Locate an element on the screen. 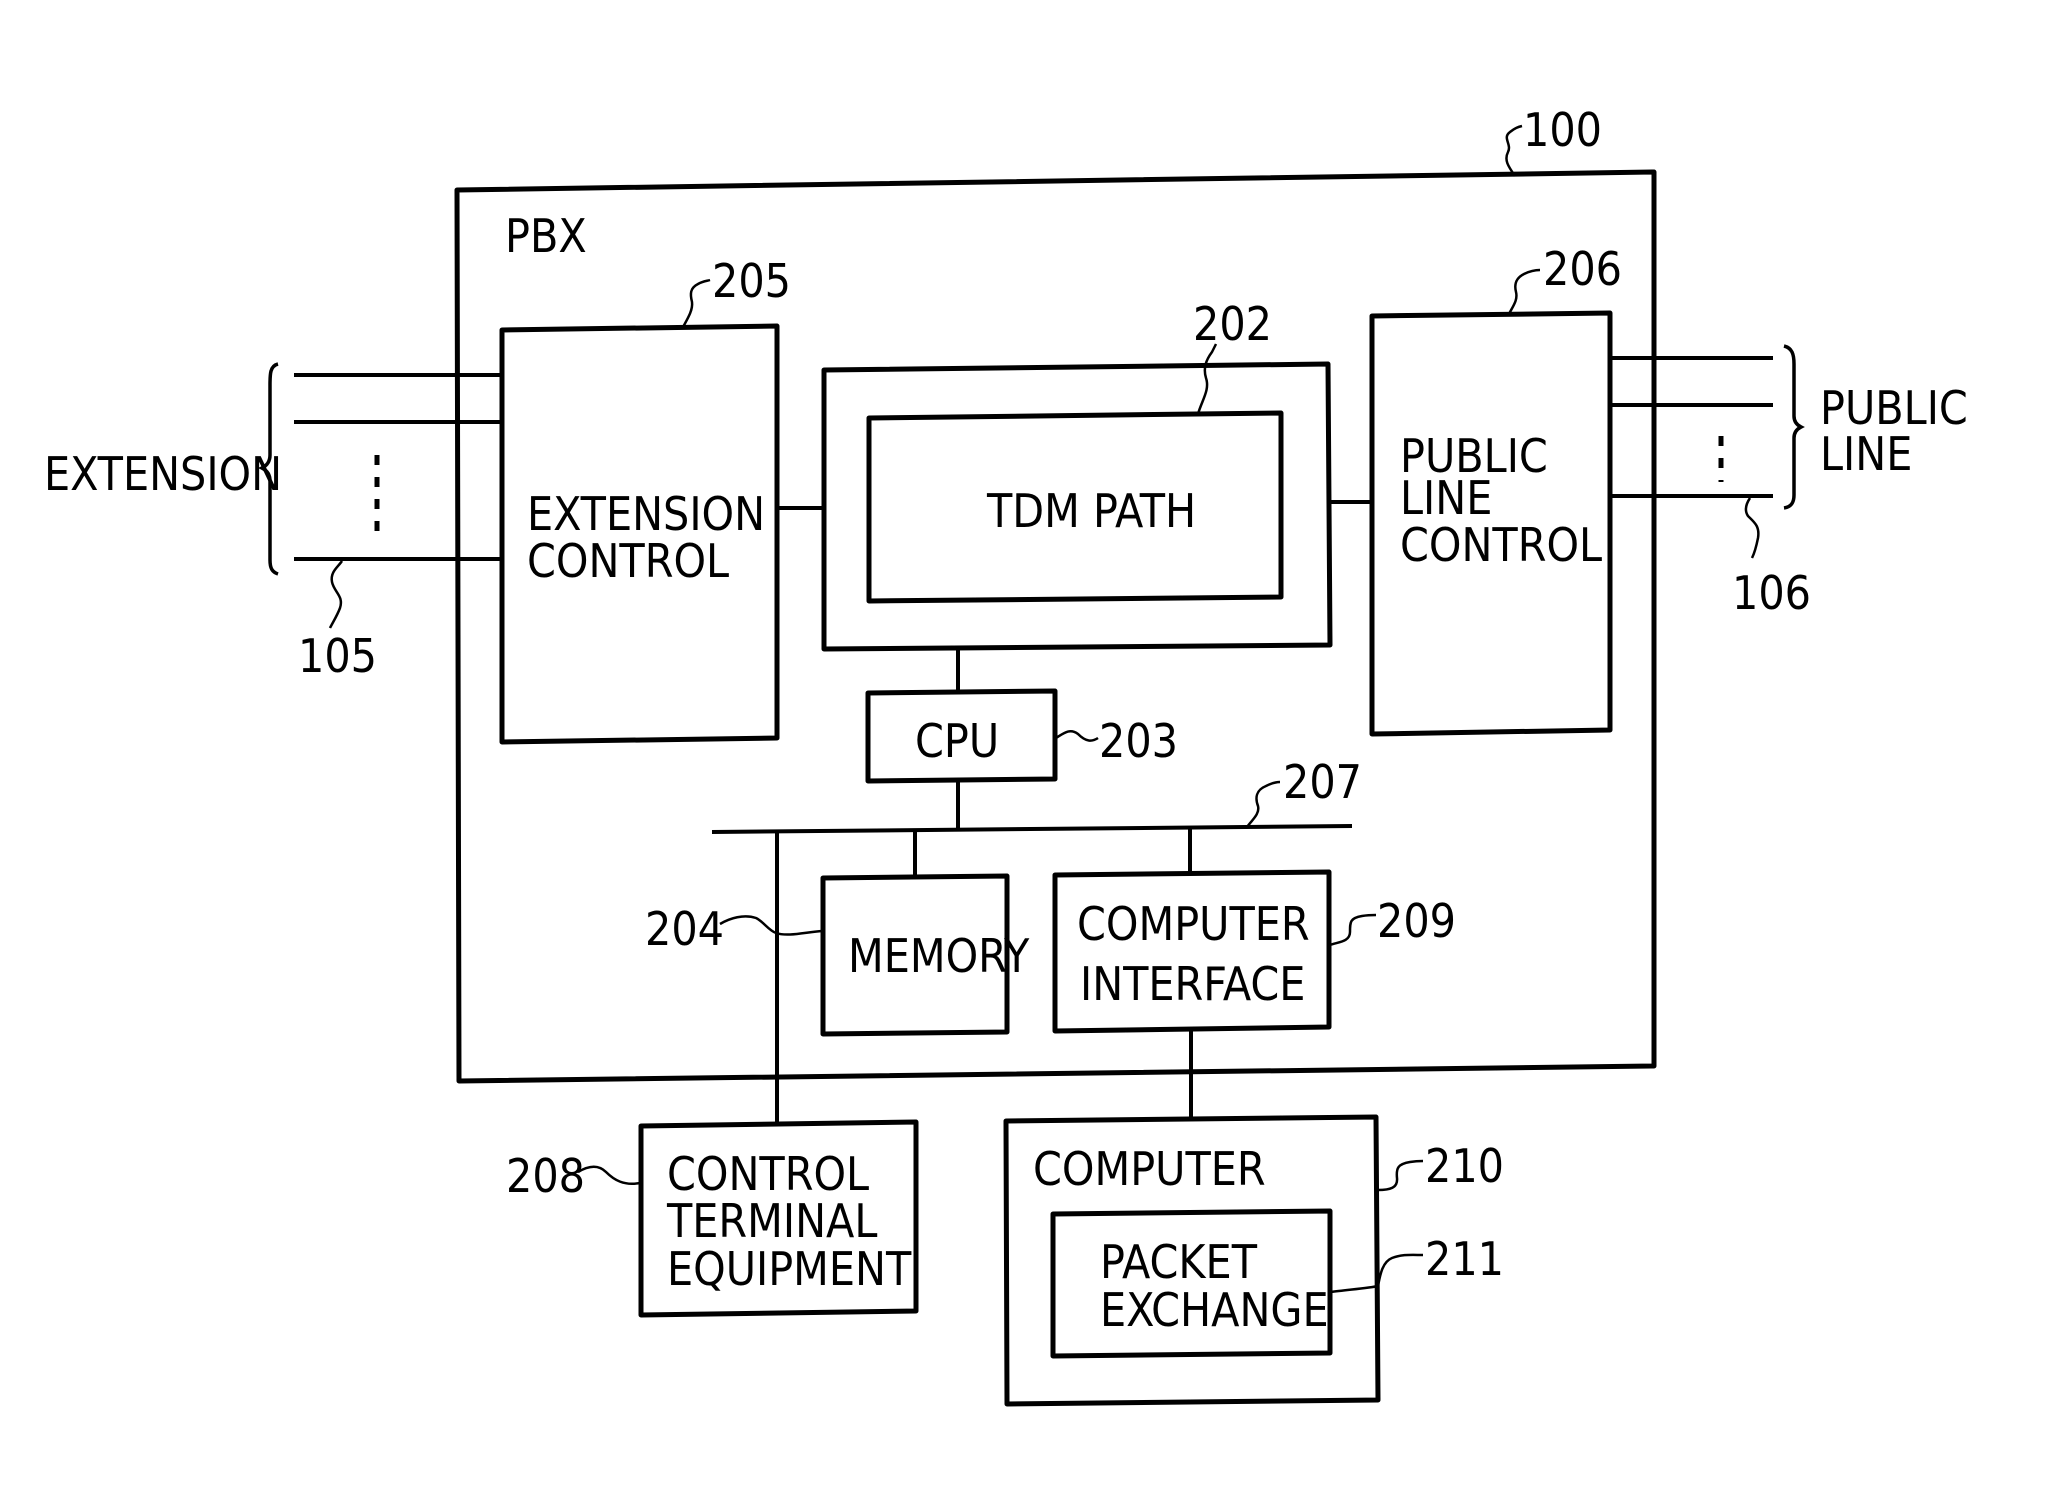  ref-209: 209 is located at coordinates (1416, 921).